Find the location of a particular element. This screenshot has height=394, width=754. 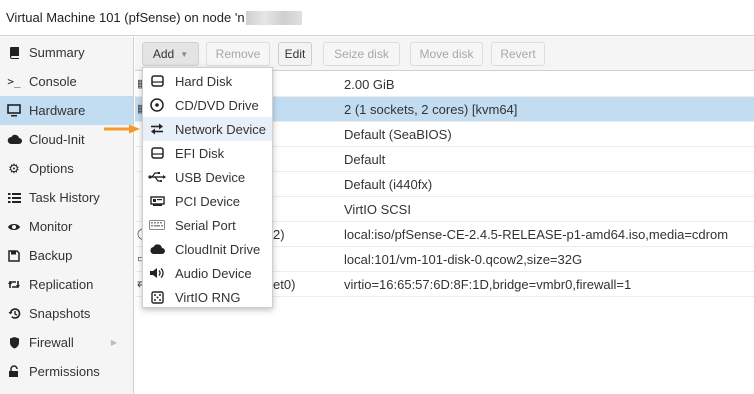

menu-item-label: Serial Port is located at coordinates (205, 225).